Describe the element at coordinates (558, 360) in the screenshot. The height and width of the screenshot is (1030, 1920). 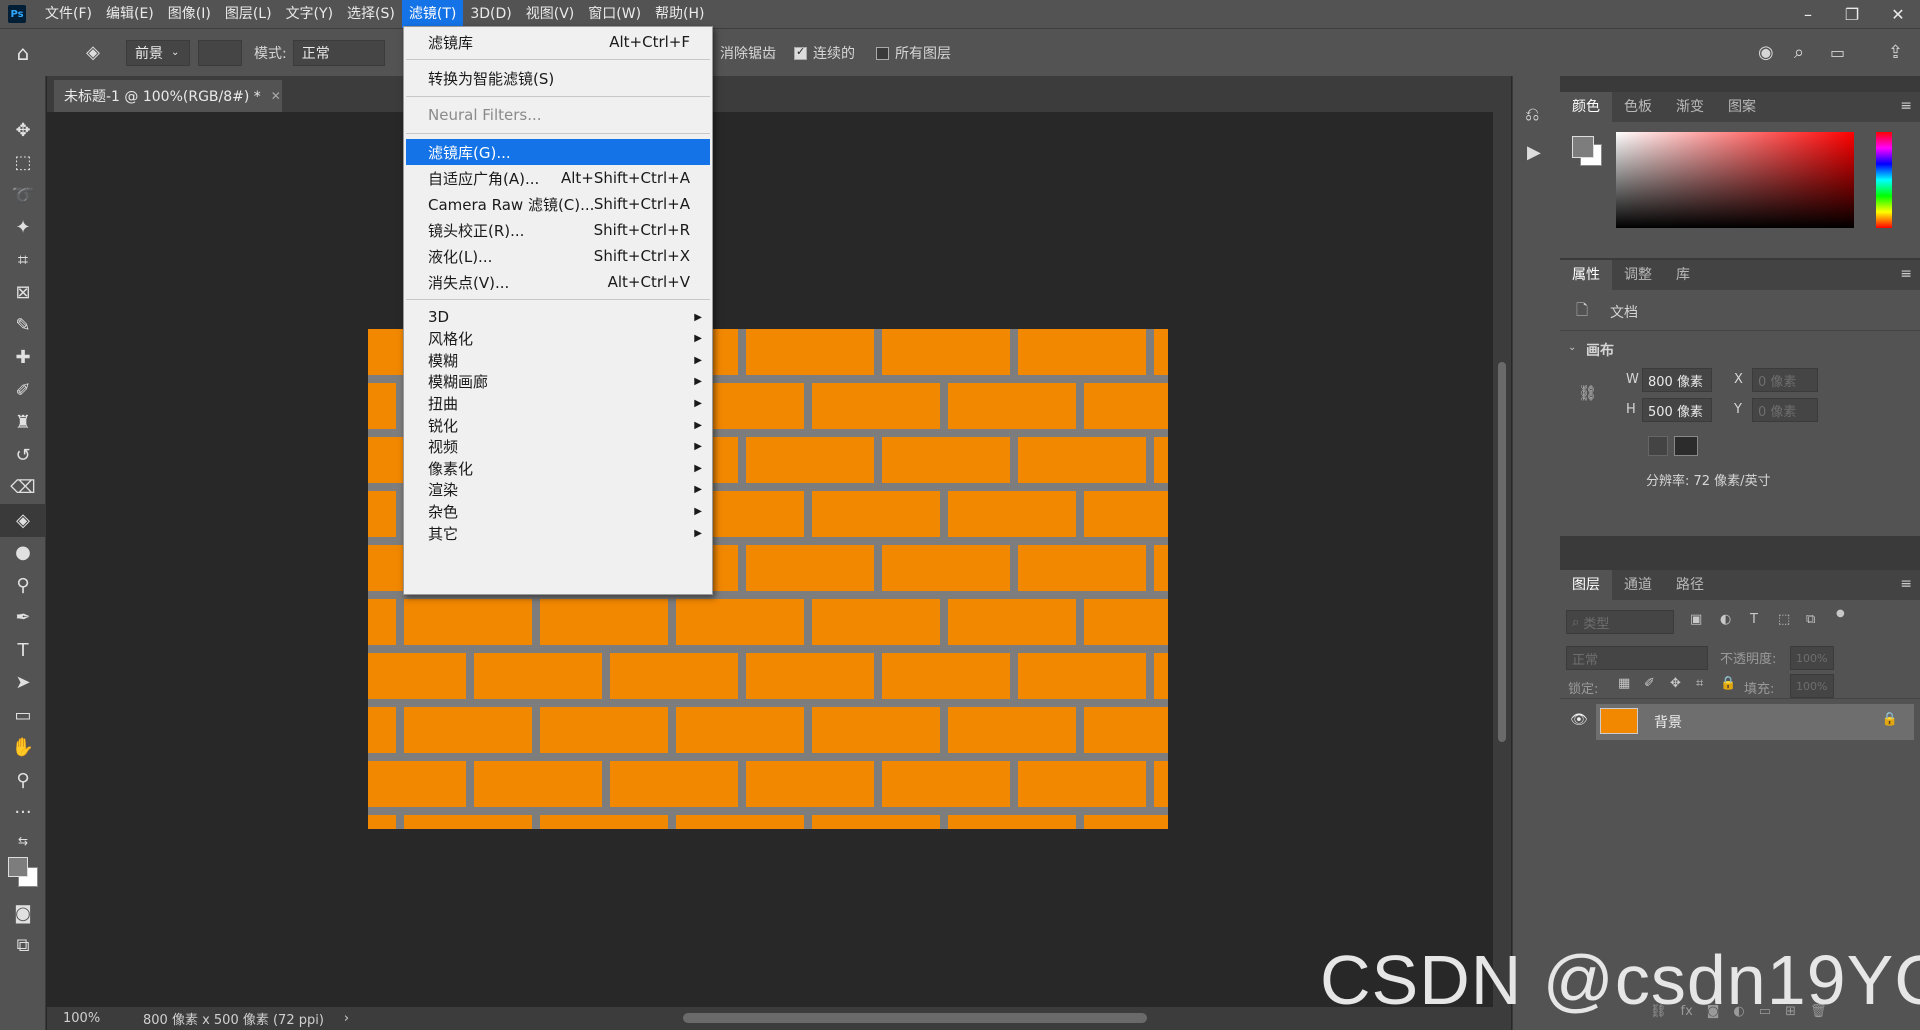
I see `submenu-item: 模糊 ▶` at that location.